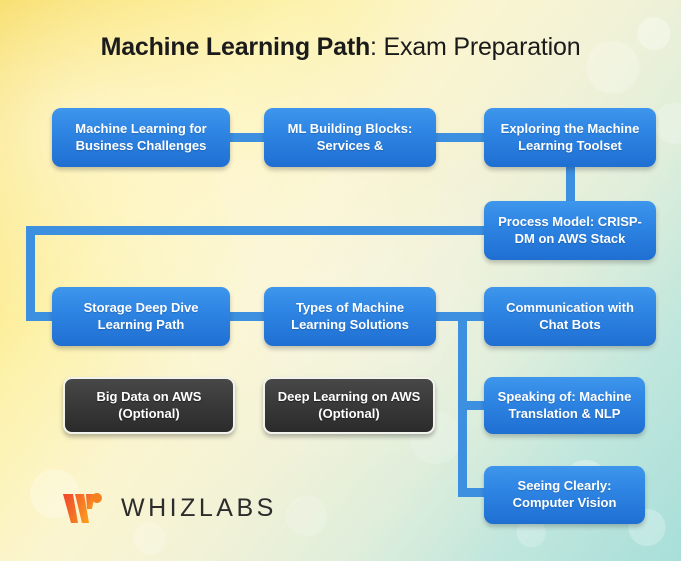  I want to click on node-storage-deep-dive: Storage Deep Dive Learning Path, so click(141, 316).